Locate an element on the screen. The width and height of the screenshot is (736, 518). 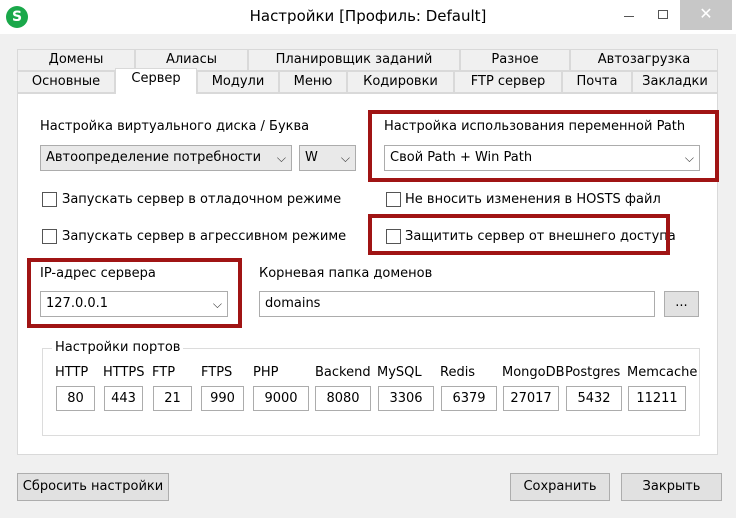
highlight-ip is located at coordinates (134, 293).